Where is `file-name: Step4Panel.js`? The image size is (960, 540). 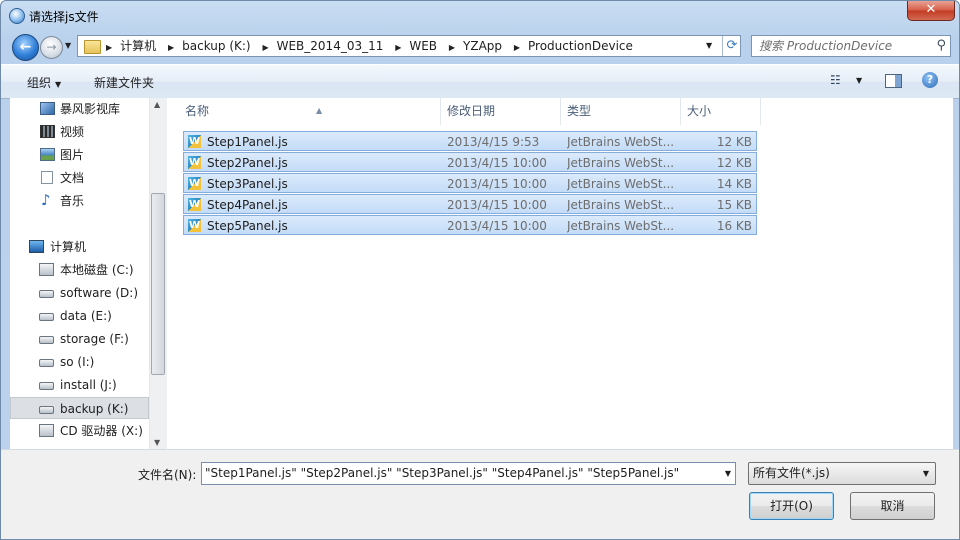
file-name: Step4Panel.js is located at coordinates (247, 205).